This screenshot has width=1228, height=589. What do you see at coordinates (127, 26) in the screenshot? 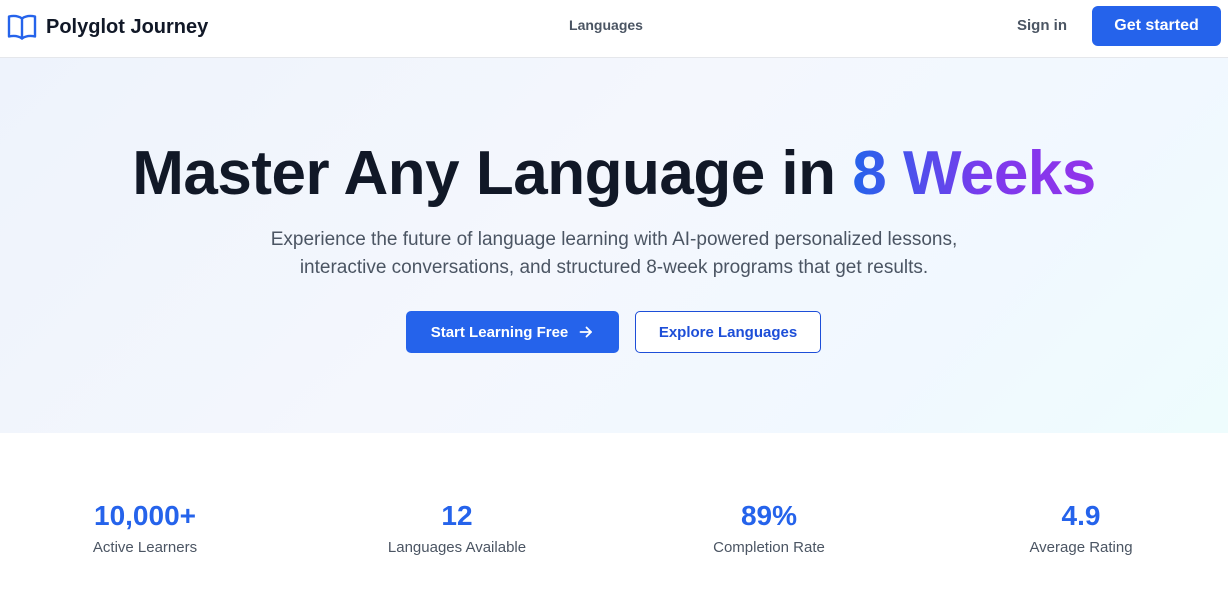
I see `brand-name: Polyglot Journey` at bounding box center [127, 26].